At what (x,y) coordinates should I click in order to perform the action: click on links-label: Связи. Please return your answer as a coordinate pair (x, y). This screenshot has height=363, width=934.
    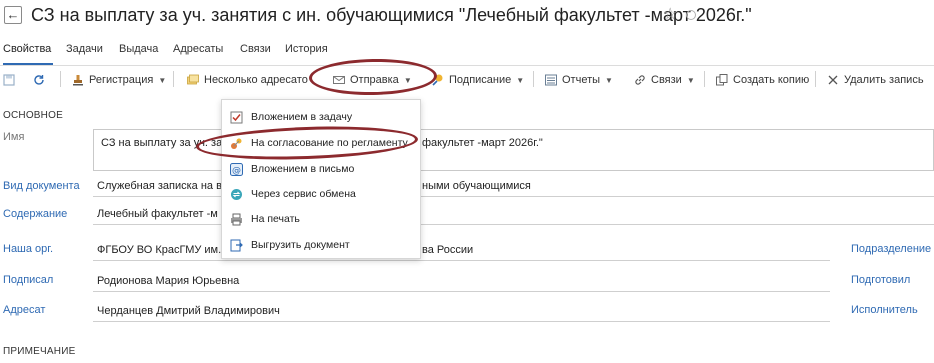
    Looking at the image, I should click on (666, 80).